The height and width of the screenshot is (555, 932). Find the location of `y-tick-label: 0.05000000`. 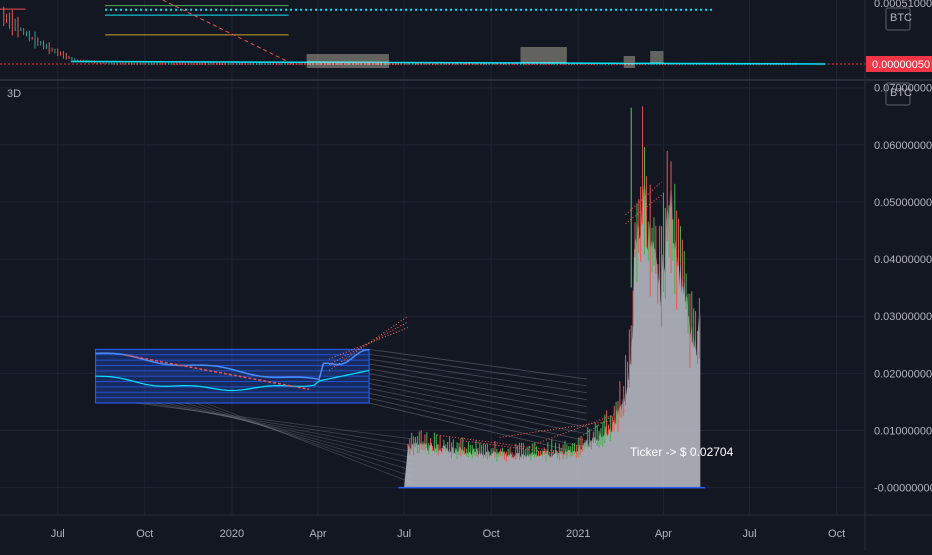

y-tick-label: 0.05000000 is located at coordinates (903, 203).